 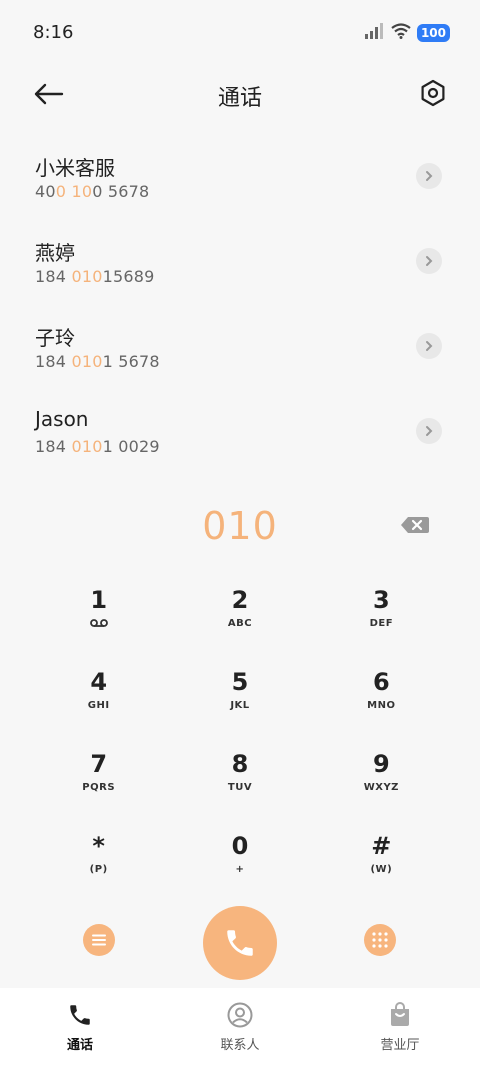 What do you see at coordinates (98, 846) in the screenshot?
I see `key-digit: *` at bounding box center [98, 846].